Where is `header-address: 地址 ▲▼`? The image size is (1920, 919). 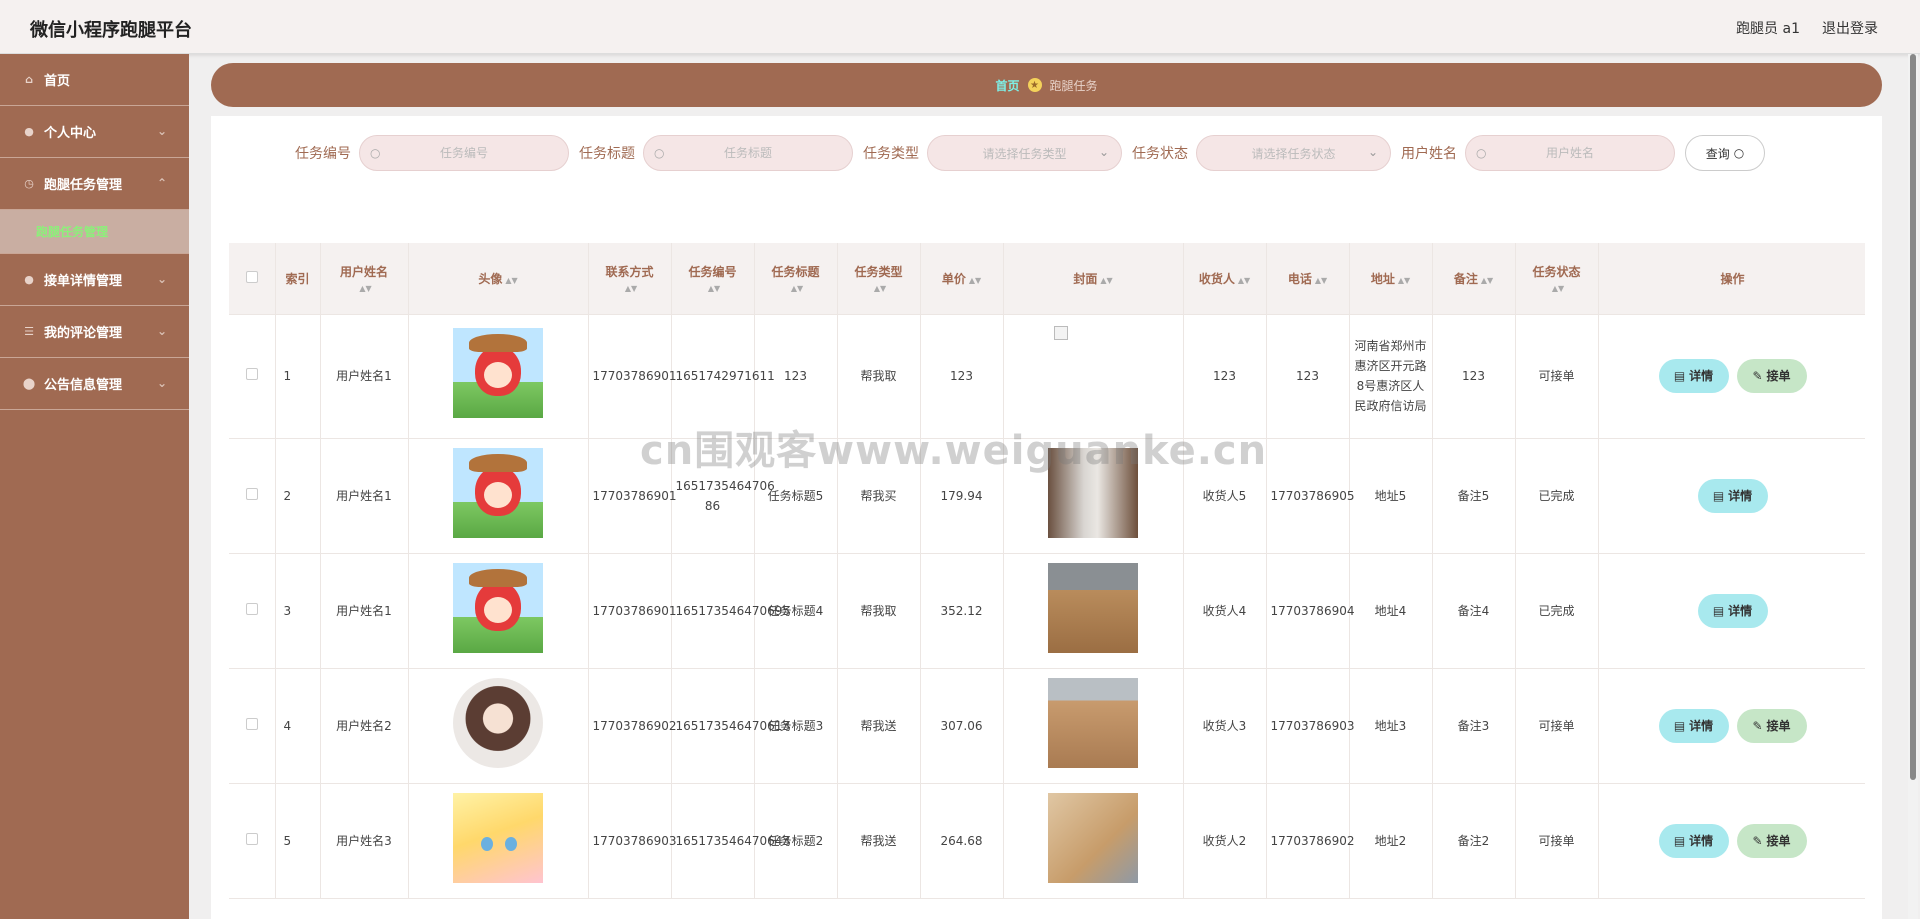 header-address: 地址 ▲▼ is located at coordinates (1391, 279).